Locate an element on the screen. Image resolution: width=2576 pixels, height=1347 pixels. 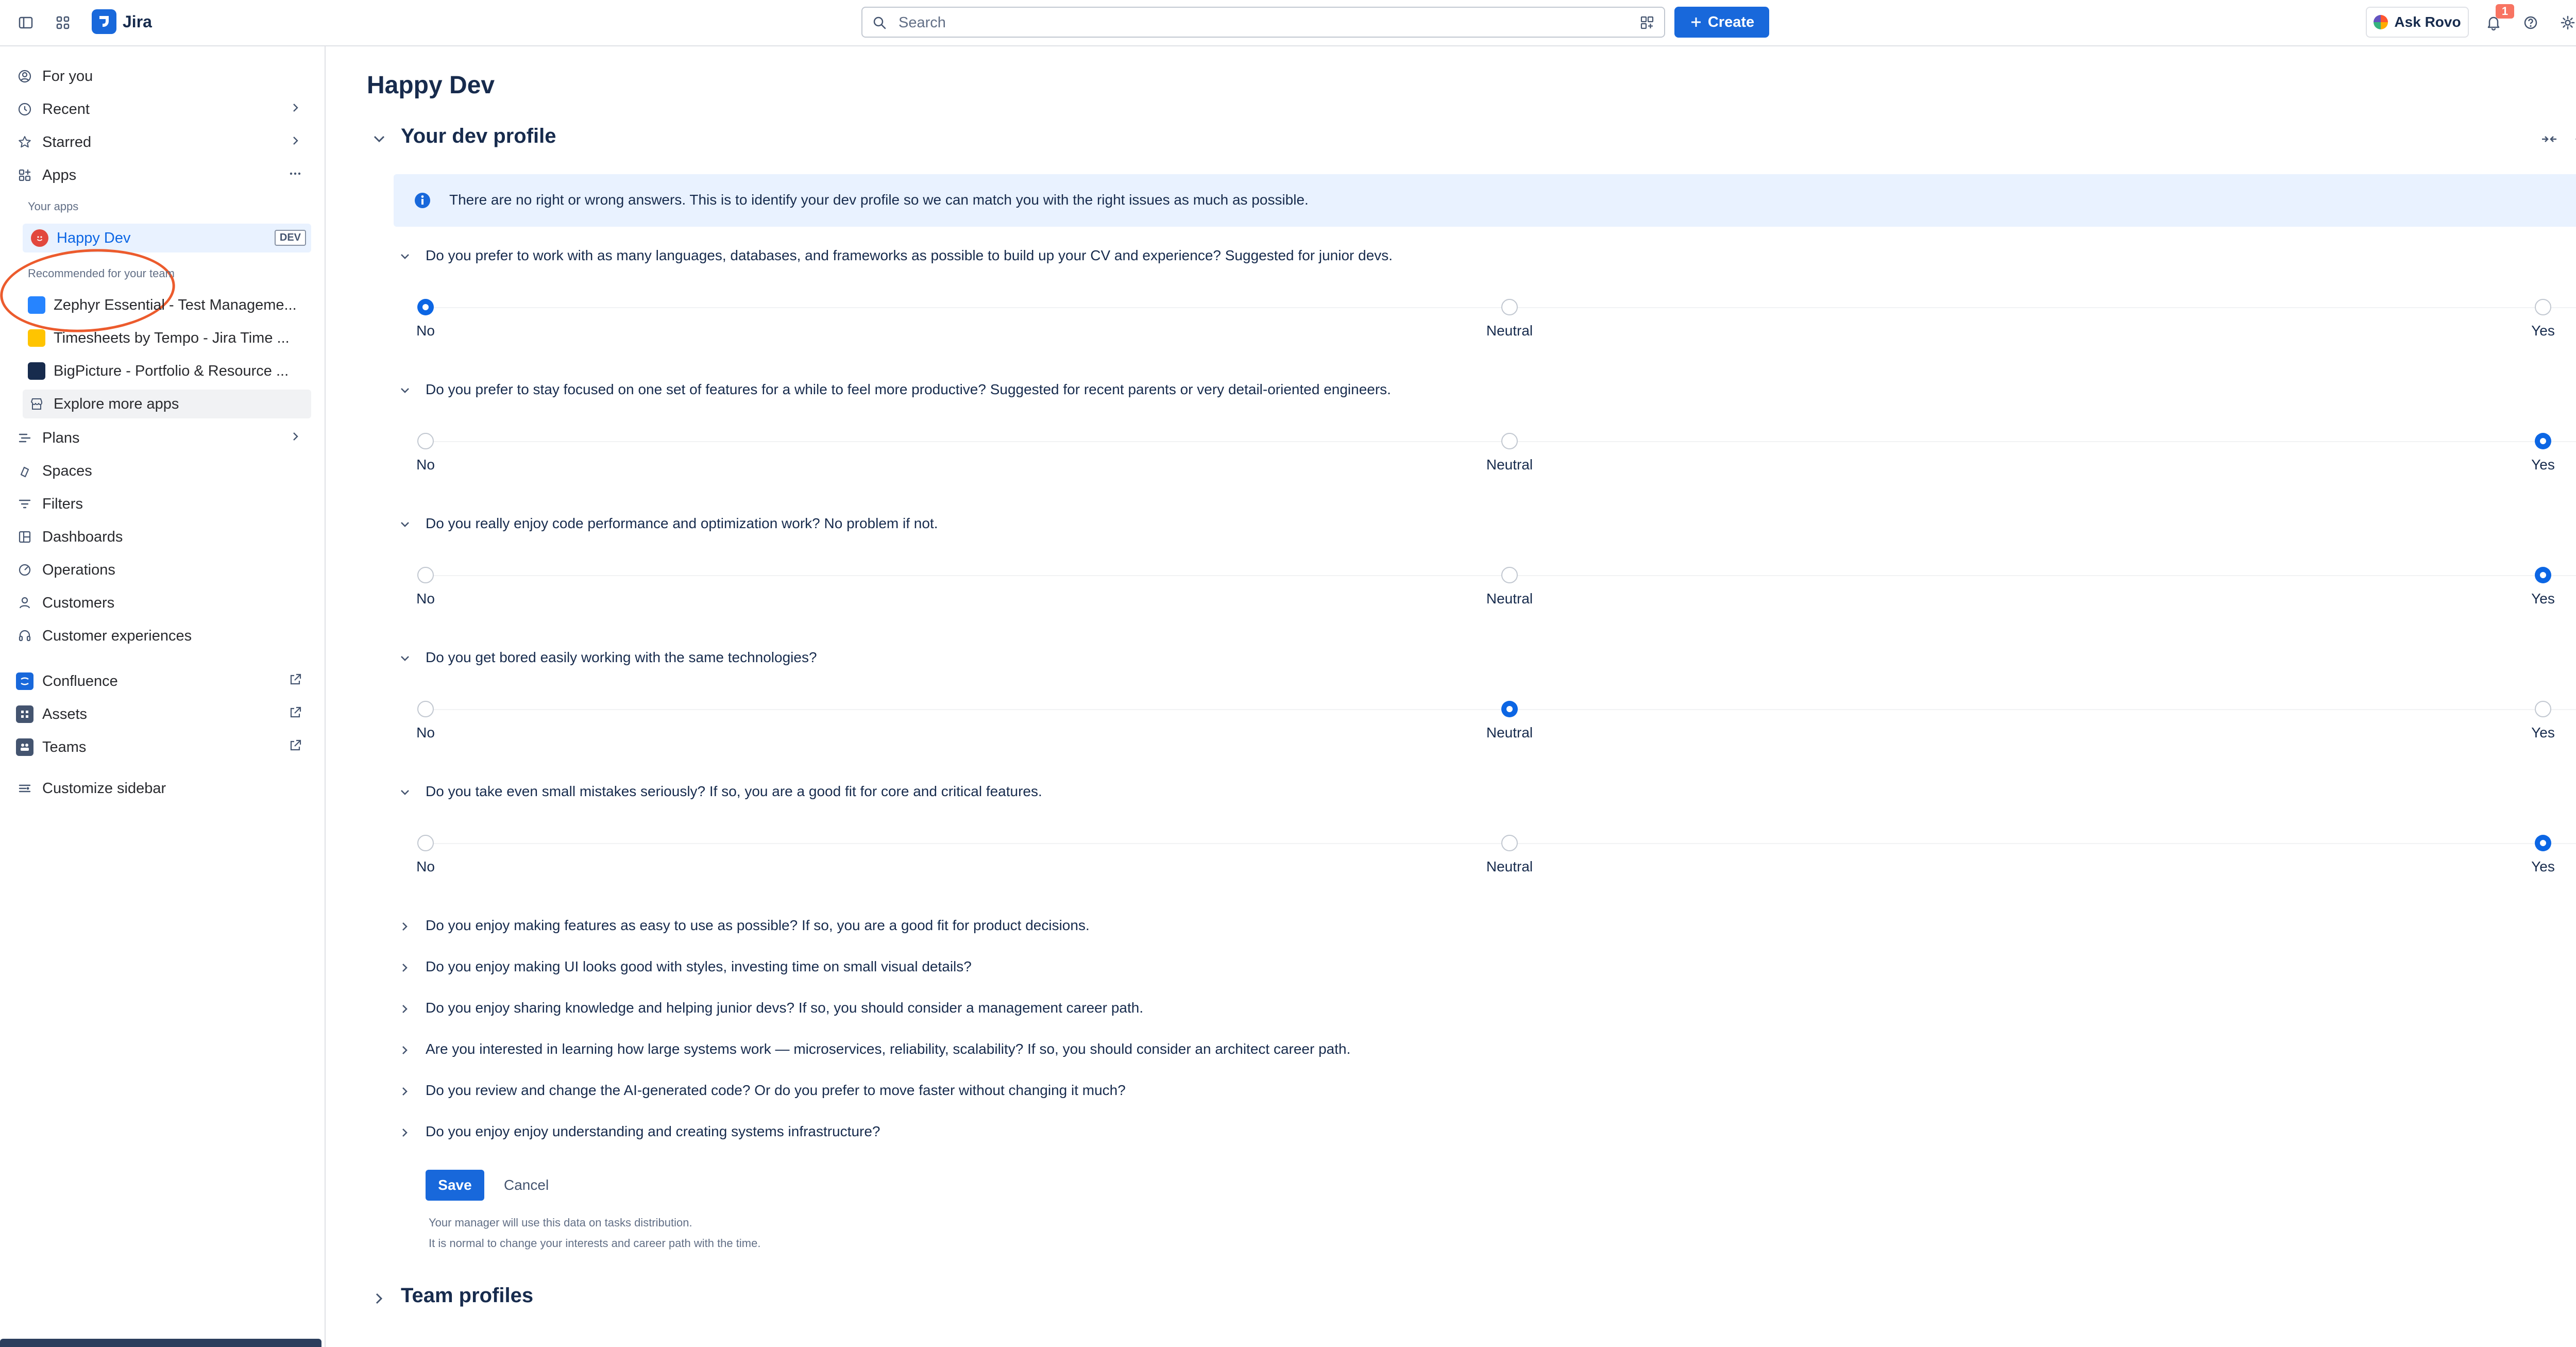
sidebar-toggle-icon is located at coordinates (25, 22).